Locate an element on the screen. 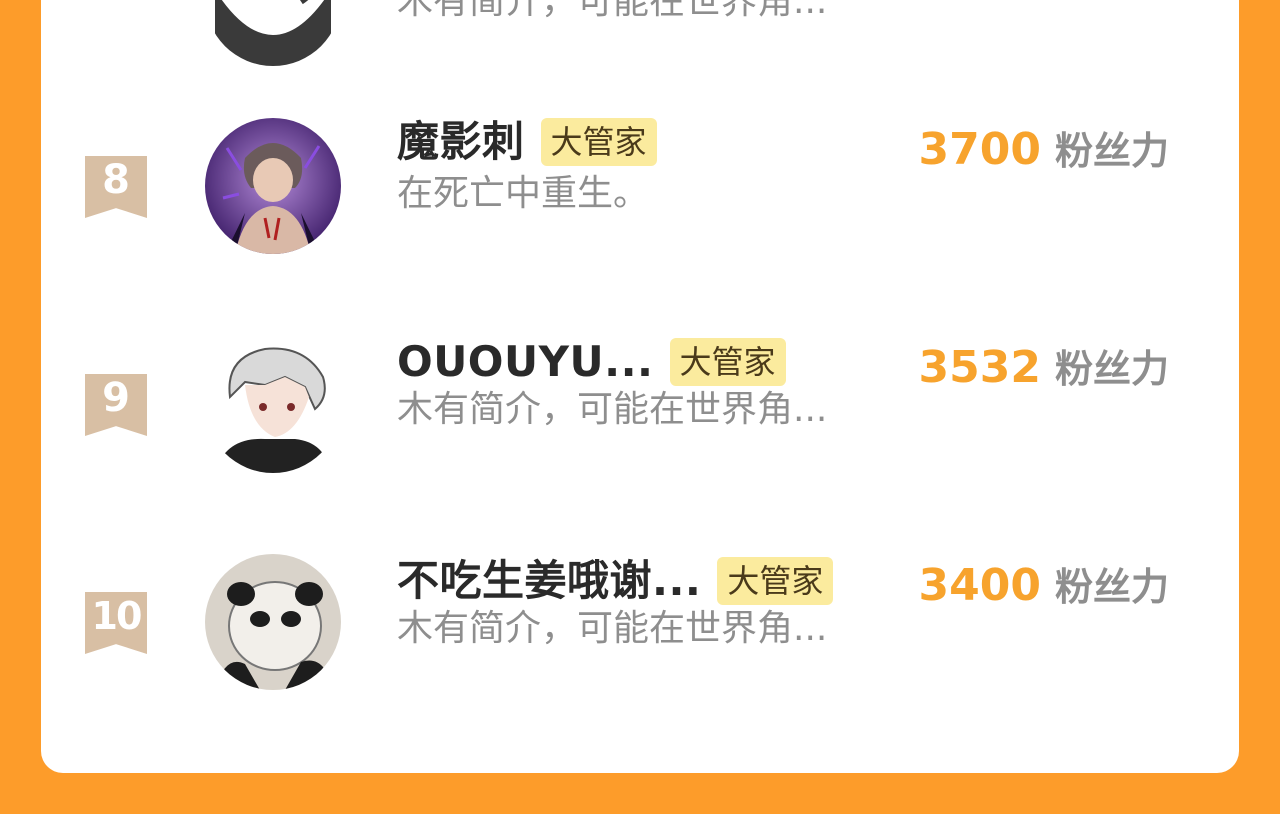  rank-ribbon: 8 is located at coordinates (116, 187).